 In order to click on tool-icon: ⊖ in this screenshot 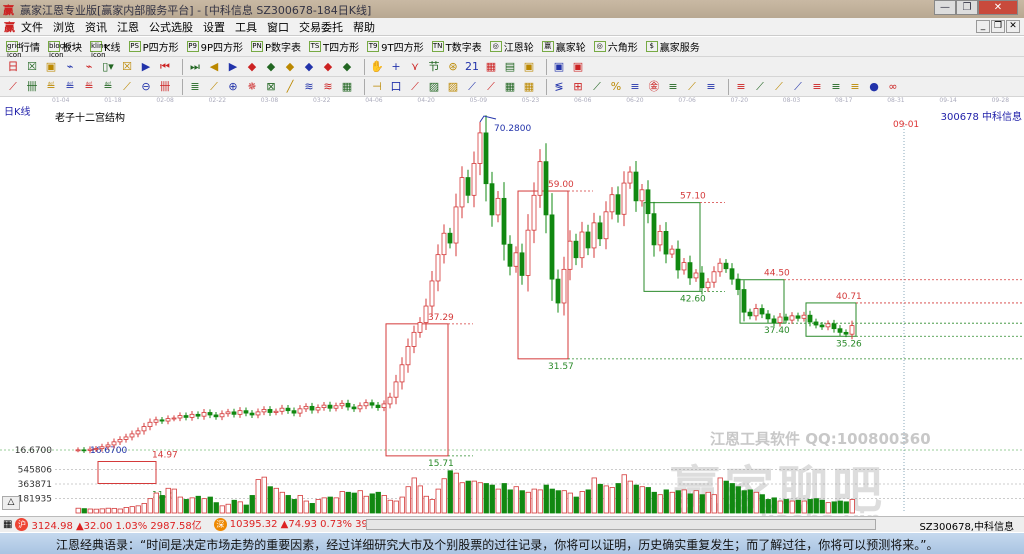, I will do `click(146, 87)`.